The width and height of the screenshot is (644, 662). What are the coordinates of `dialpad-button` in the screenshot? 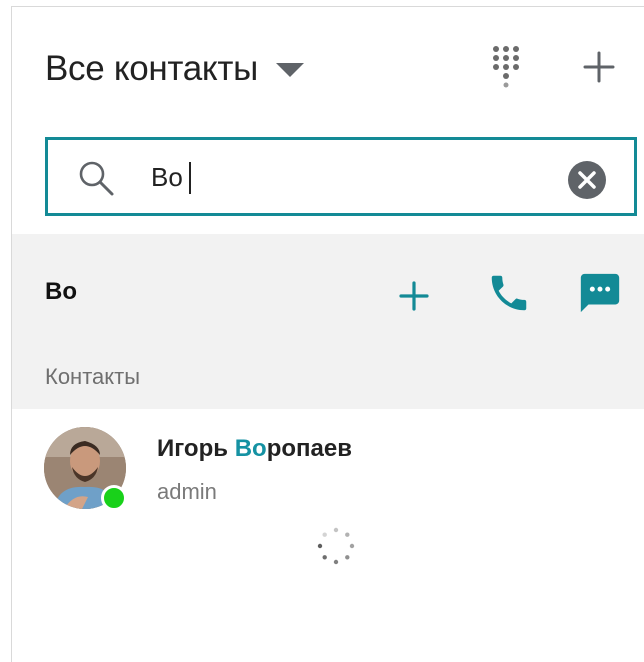 It's located at (506, 67).